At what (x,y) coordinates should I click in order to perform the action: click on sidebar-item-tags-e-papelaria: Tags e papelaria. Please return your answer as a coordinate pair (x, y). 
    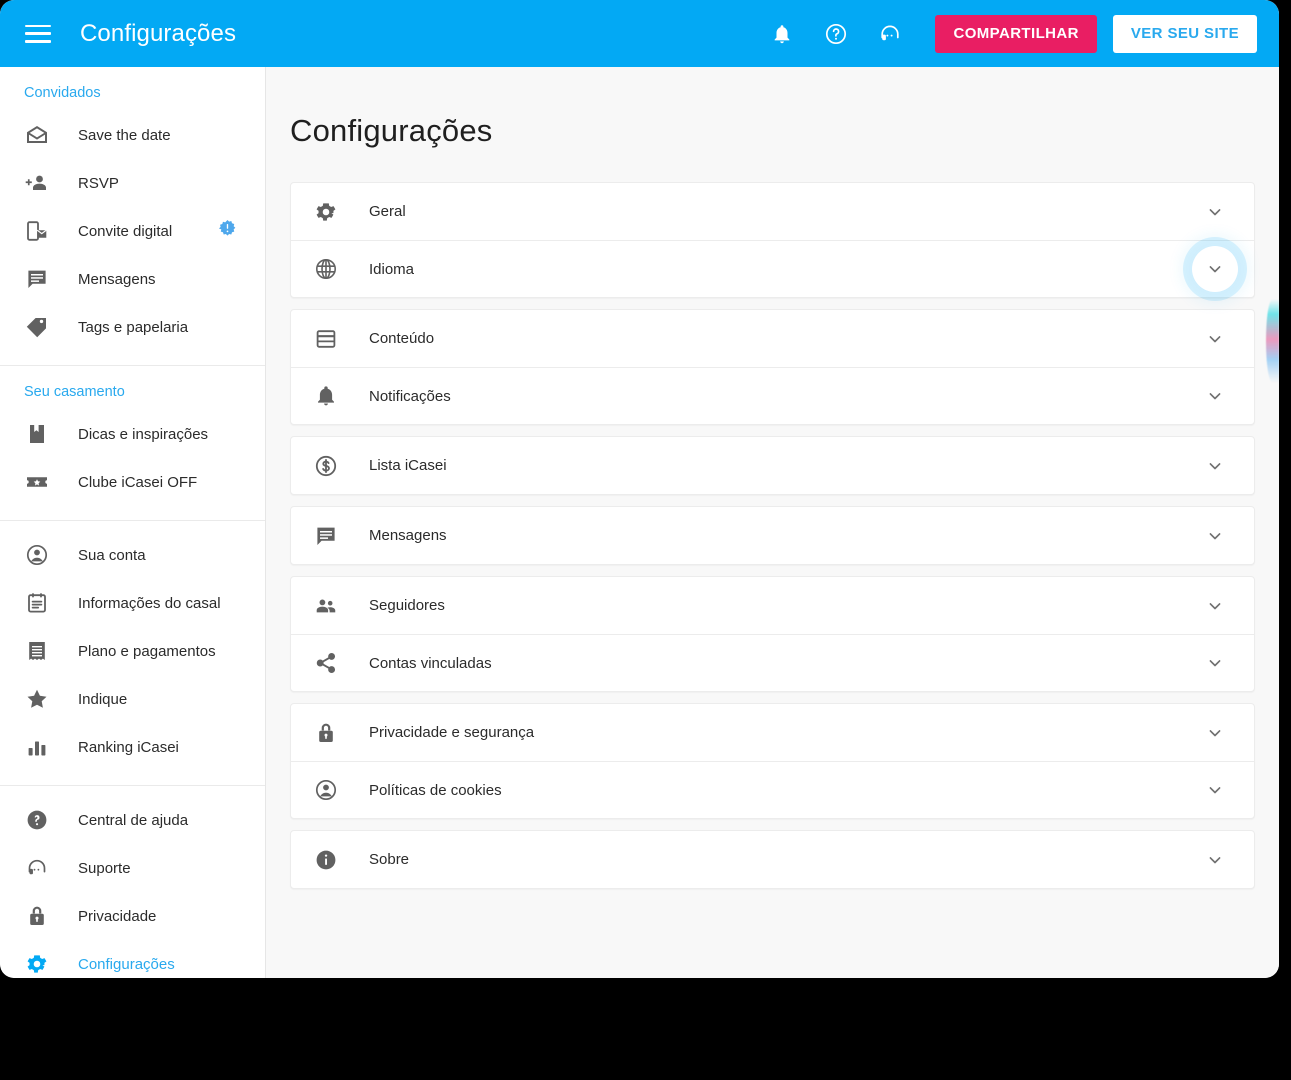
    Looking at the image, I should click on (132, 327).